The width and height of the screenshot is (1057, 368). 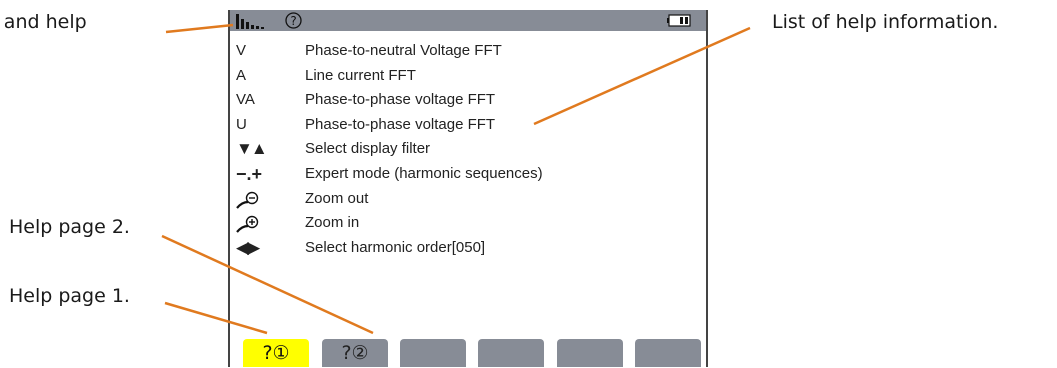 What do you see at coordinates (43, 22) in the screenshot?
I see `callout-mode-and-help: Mode and help` at bounding box center [43, 22].